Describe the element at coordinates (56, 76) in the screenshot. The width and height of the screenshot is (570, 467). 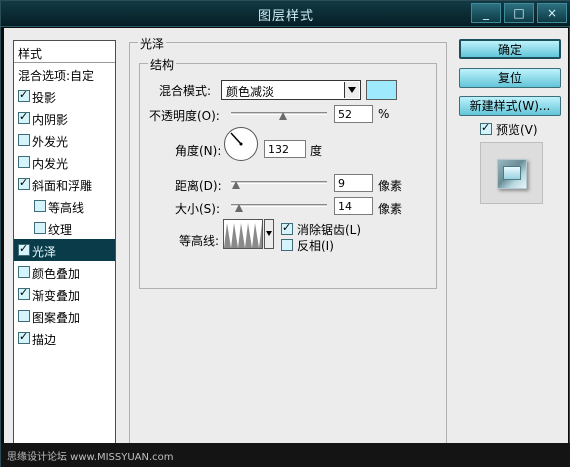
I see `blending-options-label: 混合选项:自定` at that location.